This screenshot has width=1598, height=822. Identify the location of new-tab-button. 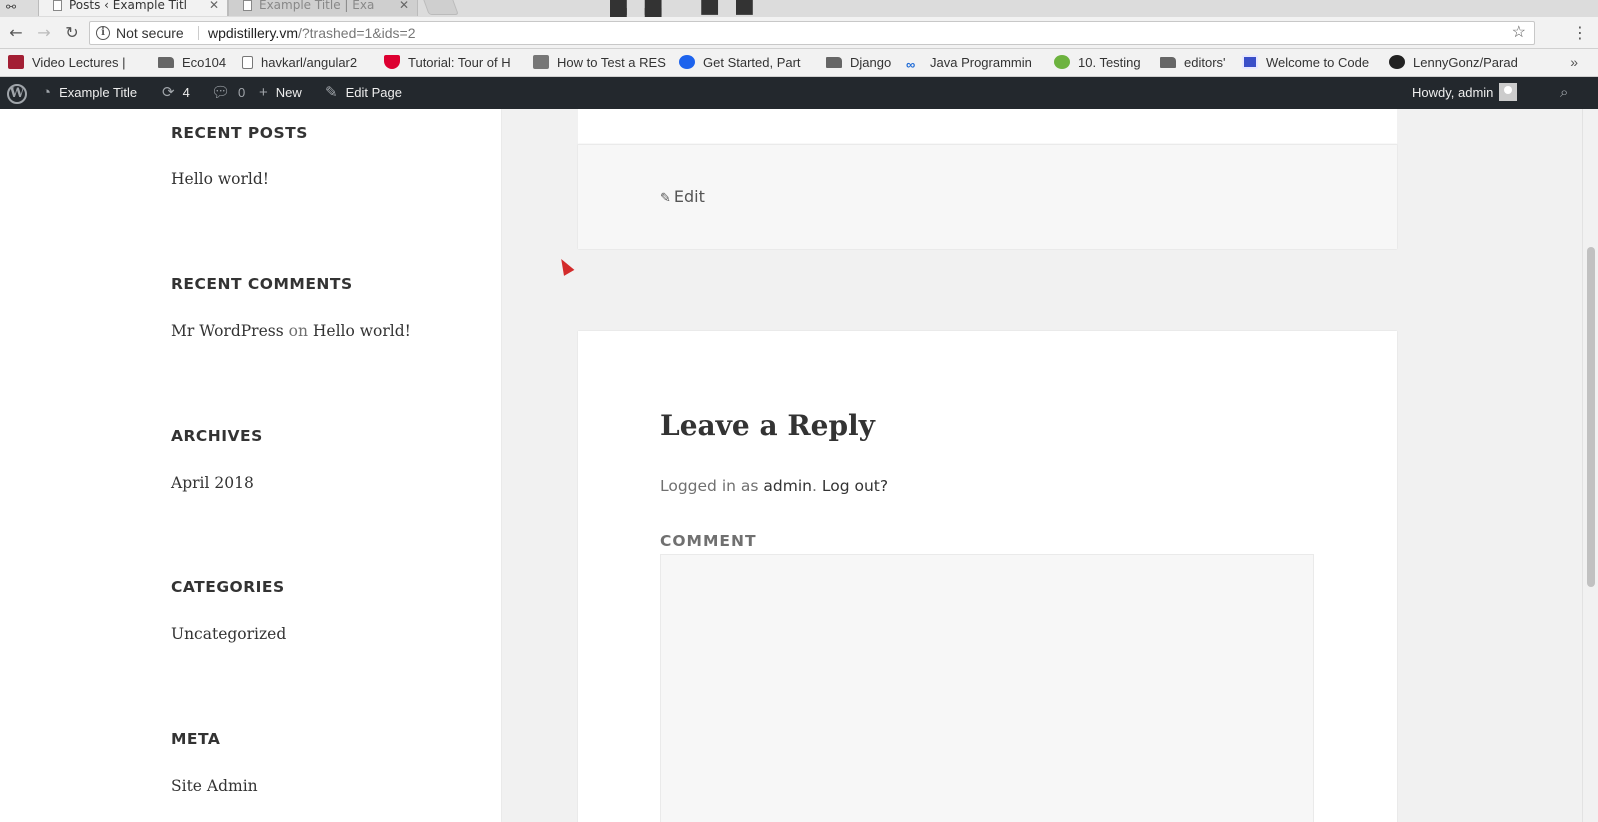
(440, 7).